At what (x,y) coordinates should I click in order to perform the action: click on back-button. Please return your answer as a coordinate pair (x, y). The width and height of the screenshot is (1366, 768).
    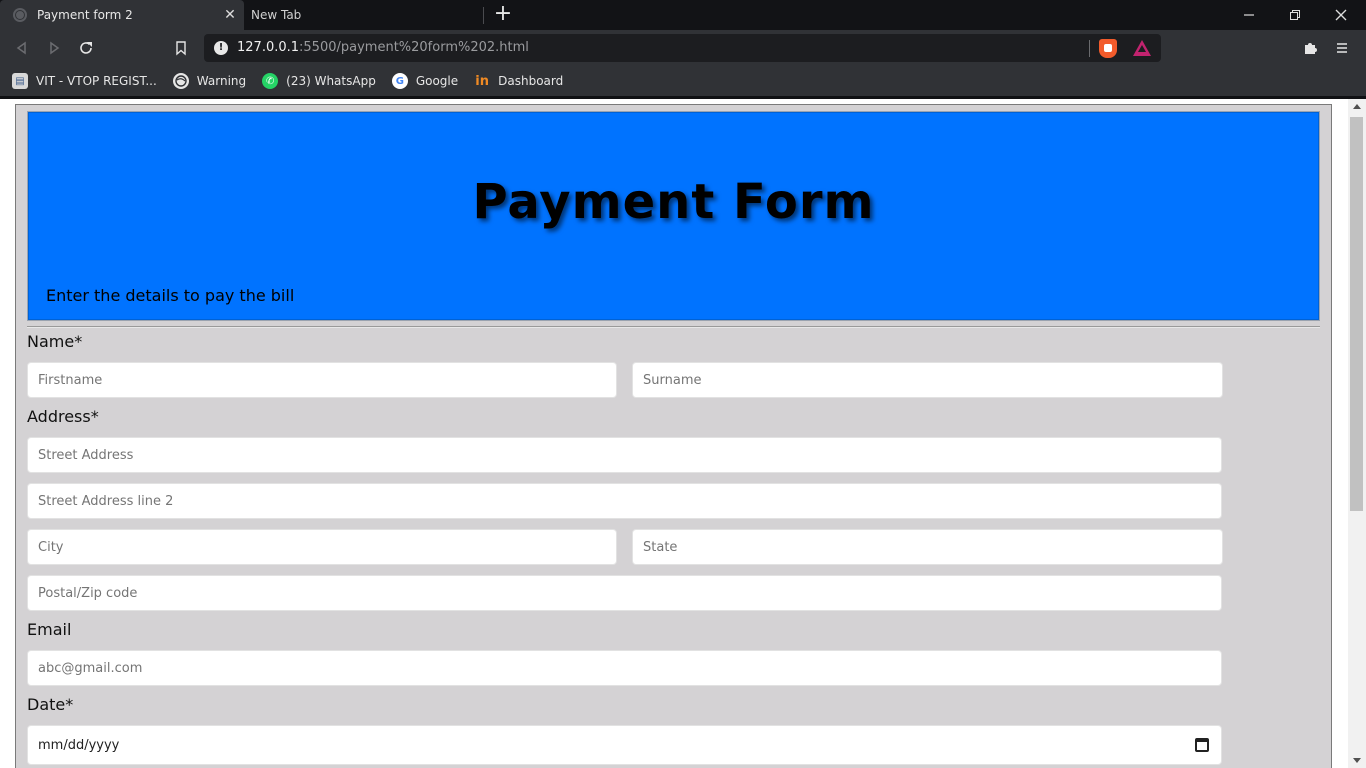
    Looking at the image, I should click on (22, 48).